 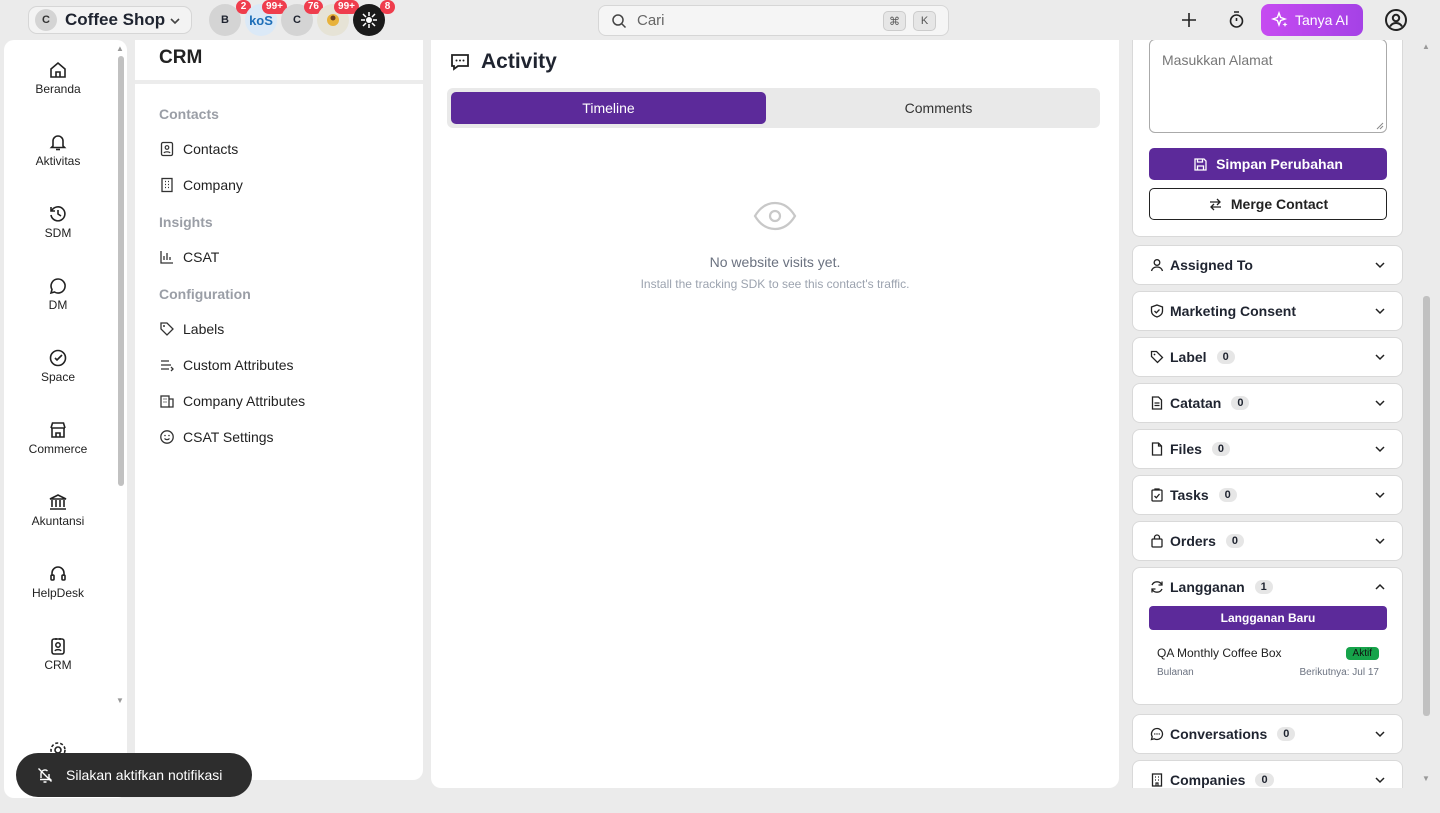 What do you see at coordinates (1268, 86) in the screenshot?
I see `address-textarea: Masukkan Alamat` at bounding box center [1268, 86].